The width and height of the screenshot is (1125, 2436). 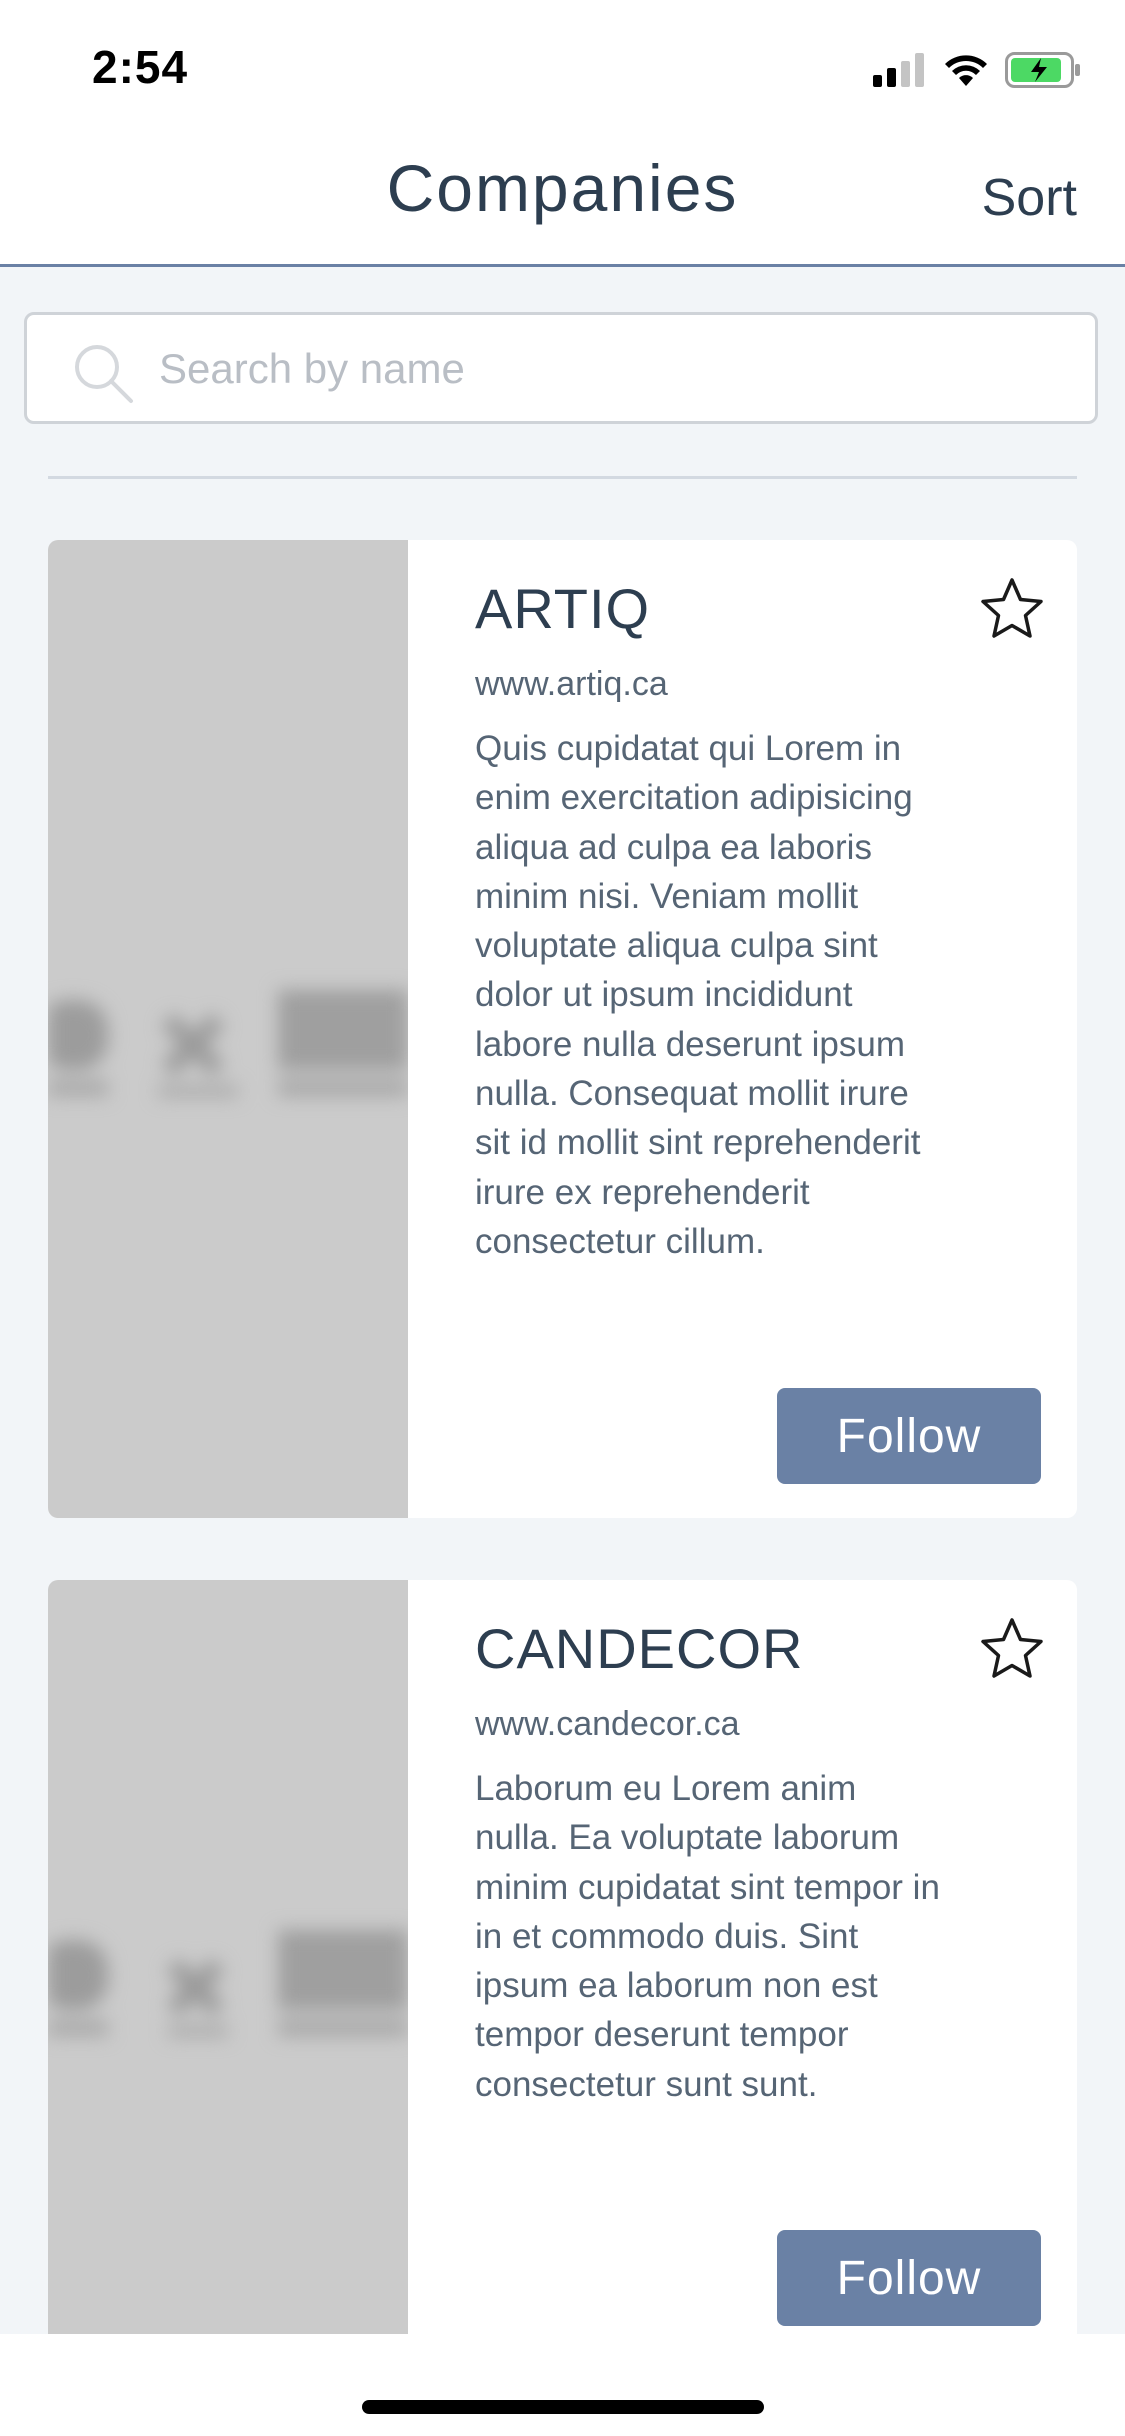 What do you see at coordinates (562, 65) in the screenshot?
I see `status-bar: 2:54` at bounding box center [562, 65].